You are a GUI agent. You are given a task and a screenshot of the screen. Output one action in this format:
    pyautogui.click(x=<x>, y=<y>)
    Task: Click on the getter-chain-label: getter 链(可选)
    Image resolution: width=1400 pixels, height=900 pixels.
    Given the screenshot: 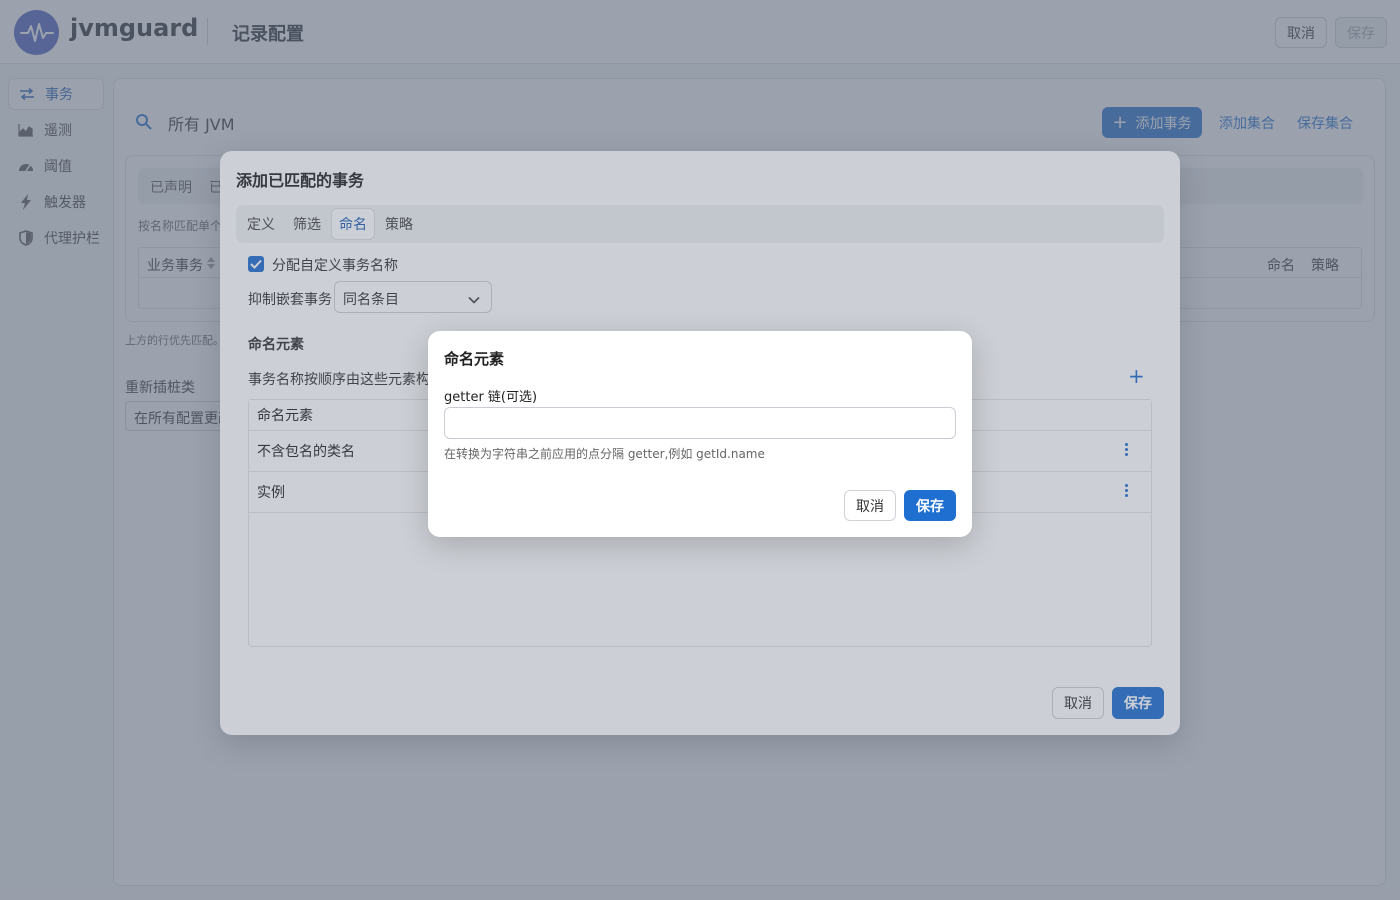 What is the action you would take?
    pyautogui.click(x=491, y=397)
    